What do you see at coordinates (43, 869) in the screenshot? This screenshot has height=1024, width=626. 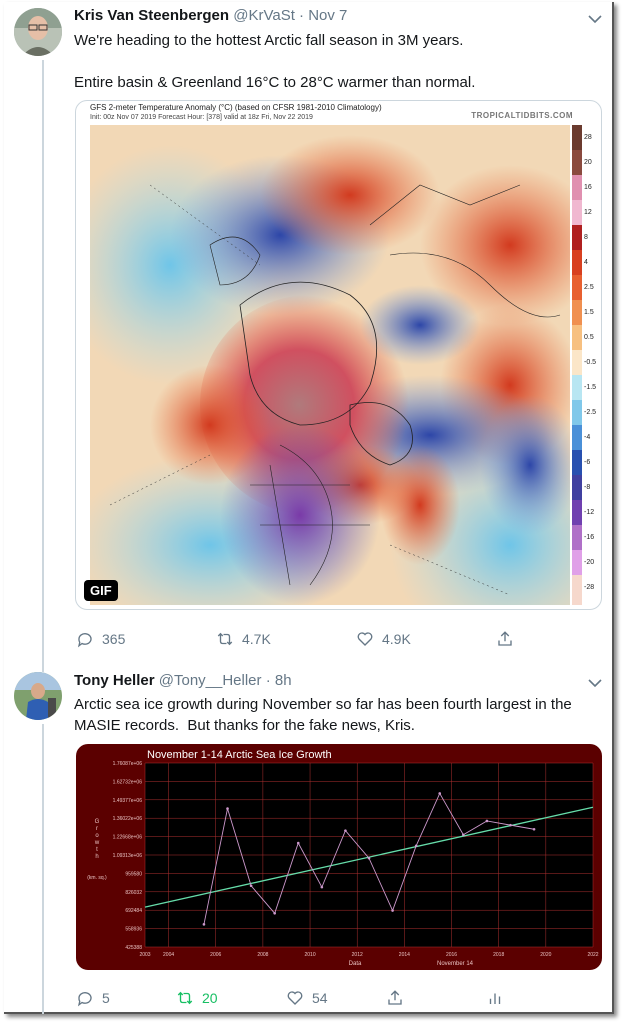 I see `thread-connector-line` at bounding box center [43, 869].